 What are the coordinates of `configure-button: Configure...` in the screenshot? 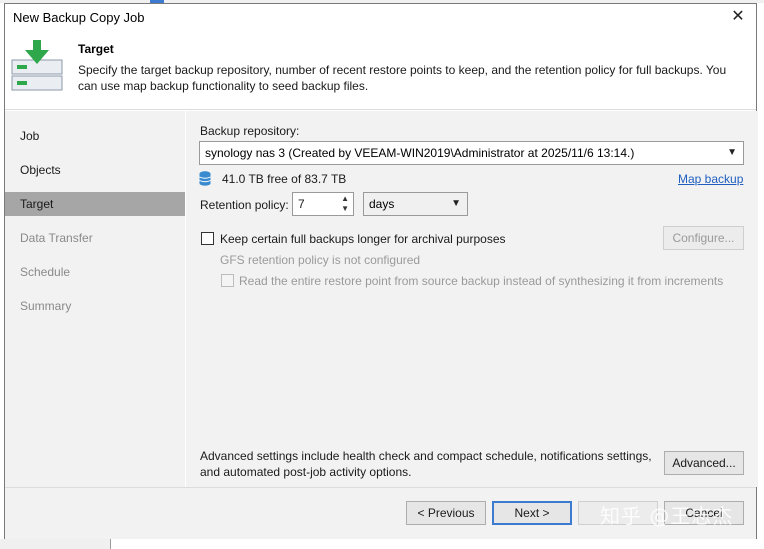 It's located at (703, 238).